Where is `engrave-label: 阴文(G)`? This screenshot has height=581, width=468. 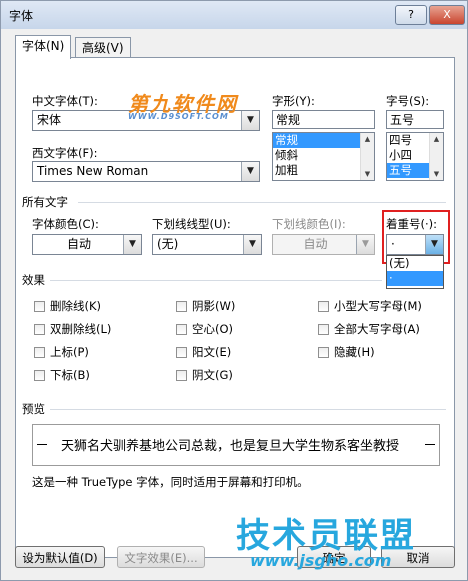
engrave-label: 阴文(G) is located at coordinates (212, 375).